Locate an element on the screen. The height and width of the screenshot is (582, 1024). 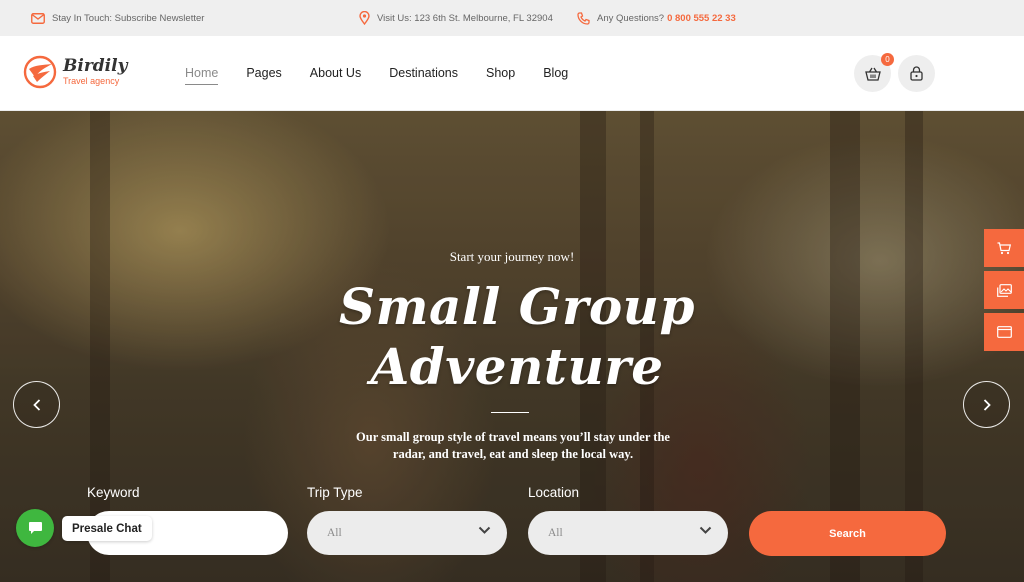
trip-type-value: All is located at coordinates (334, 533).